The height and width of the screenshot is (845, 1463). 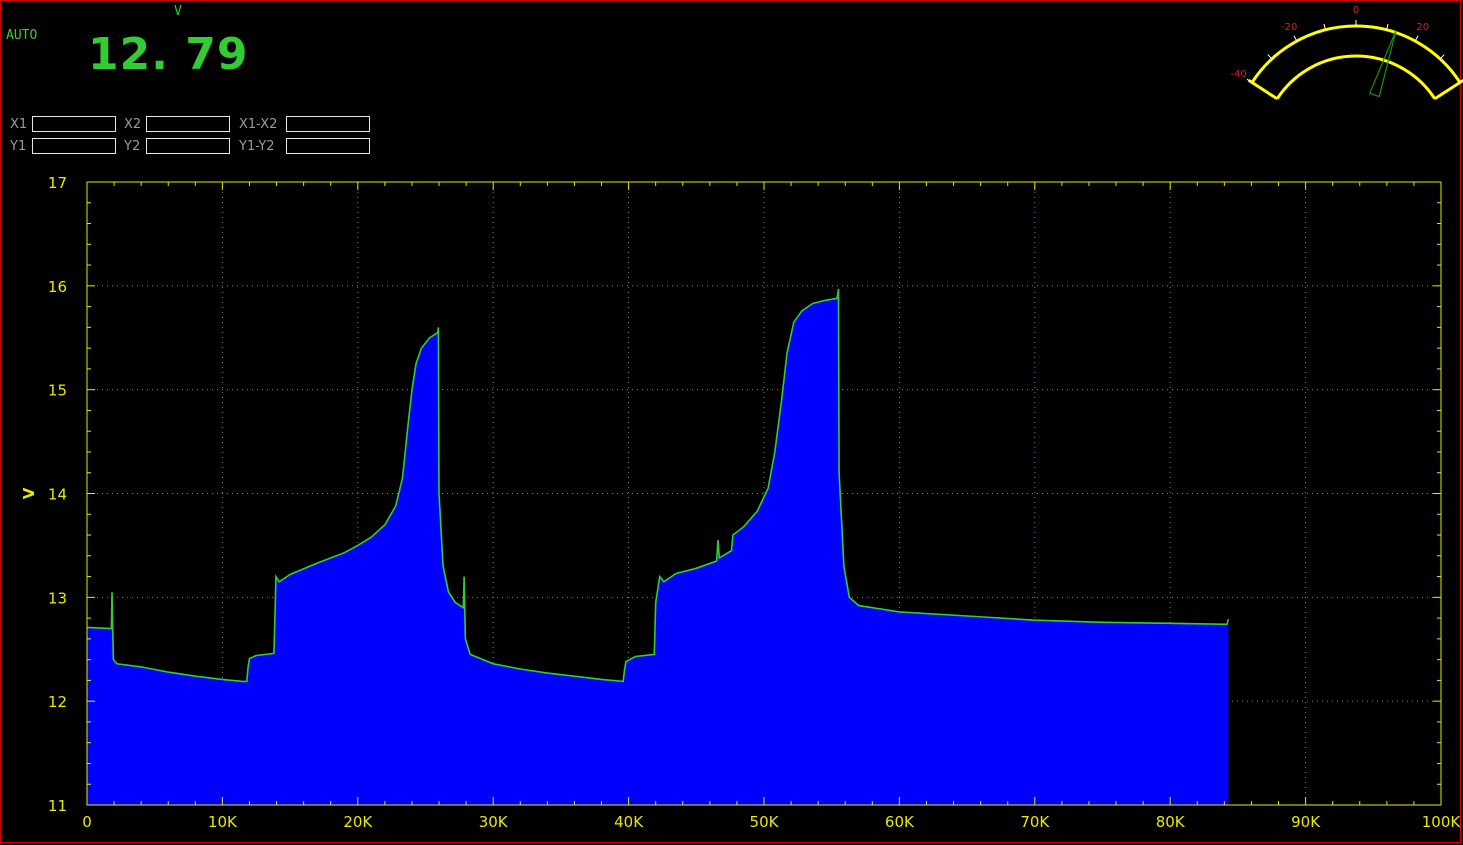 I want to click on y-tick-label: 15, so click(x=57, y=391).